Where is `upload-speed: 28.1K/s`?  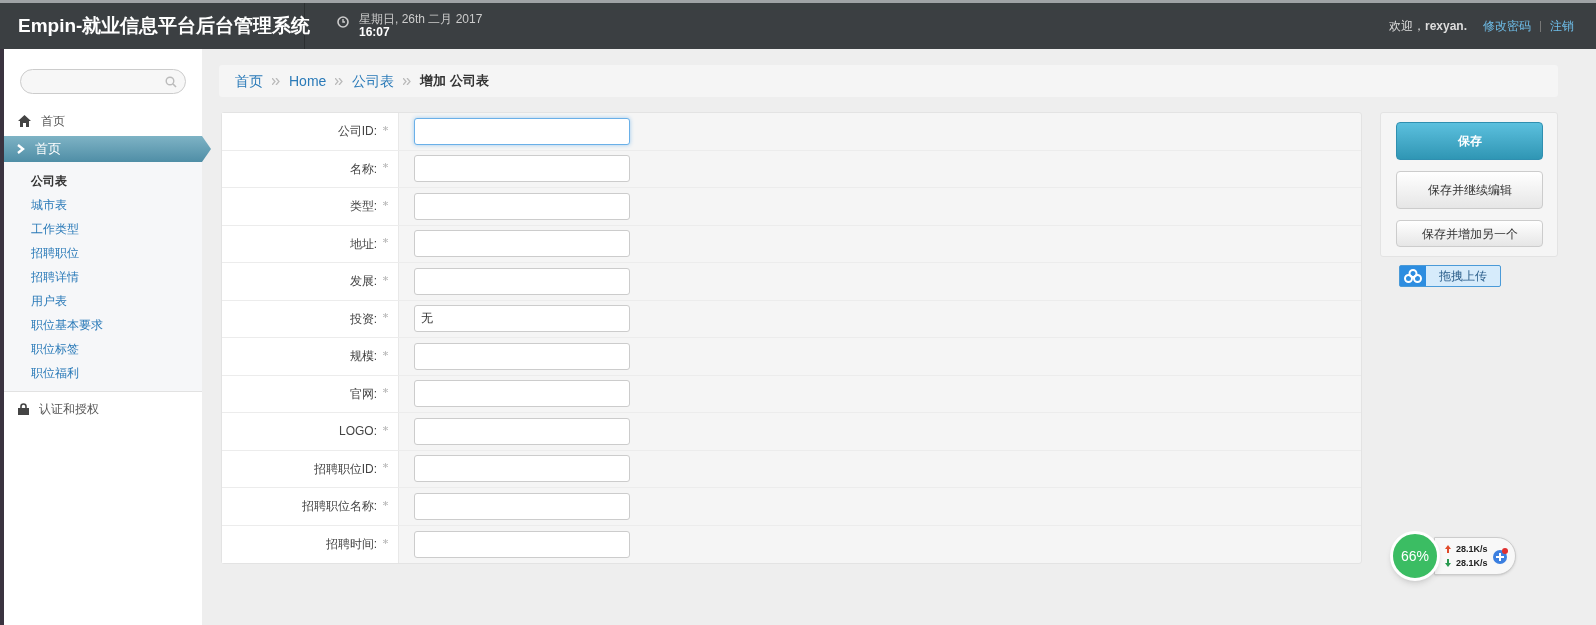 upload-speed: 28.1K/s is located at coordinates (1472, 549).